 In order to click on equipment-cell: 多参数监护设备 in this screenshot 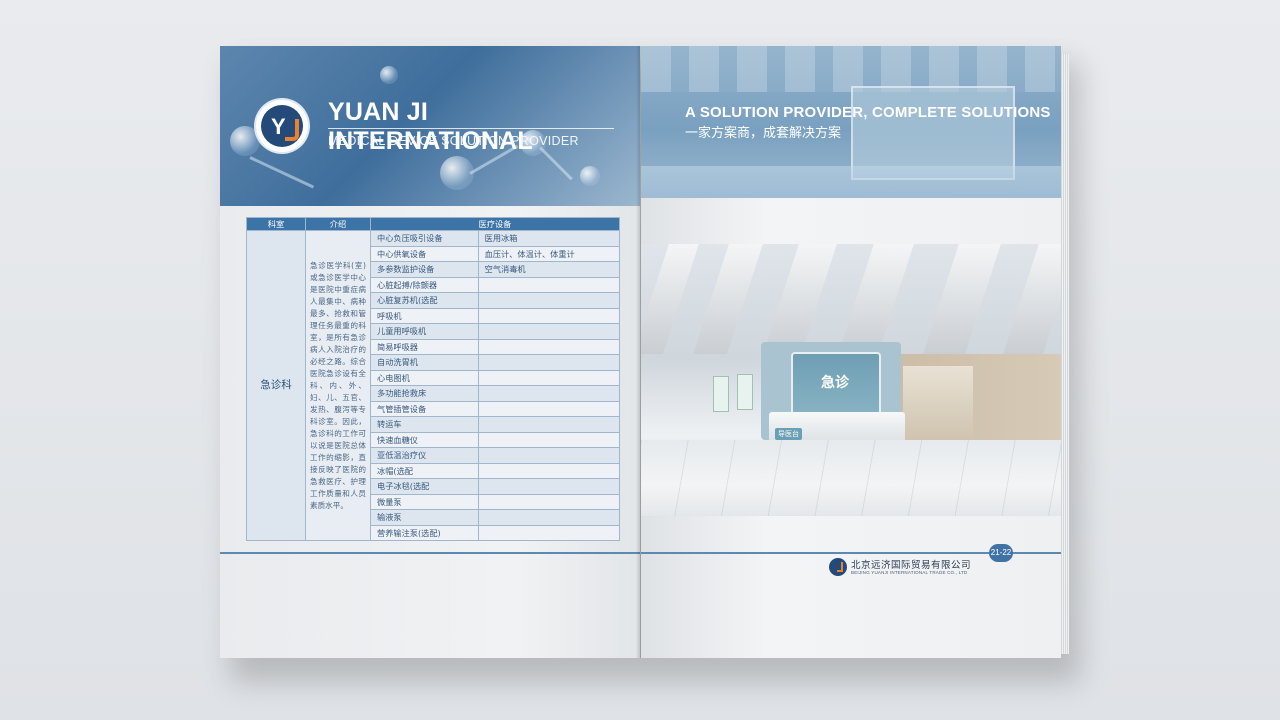, I will do `click(424, 269)`.